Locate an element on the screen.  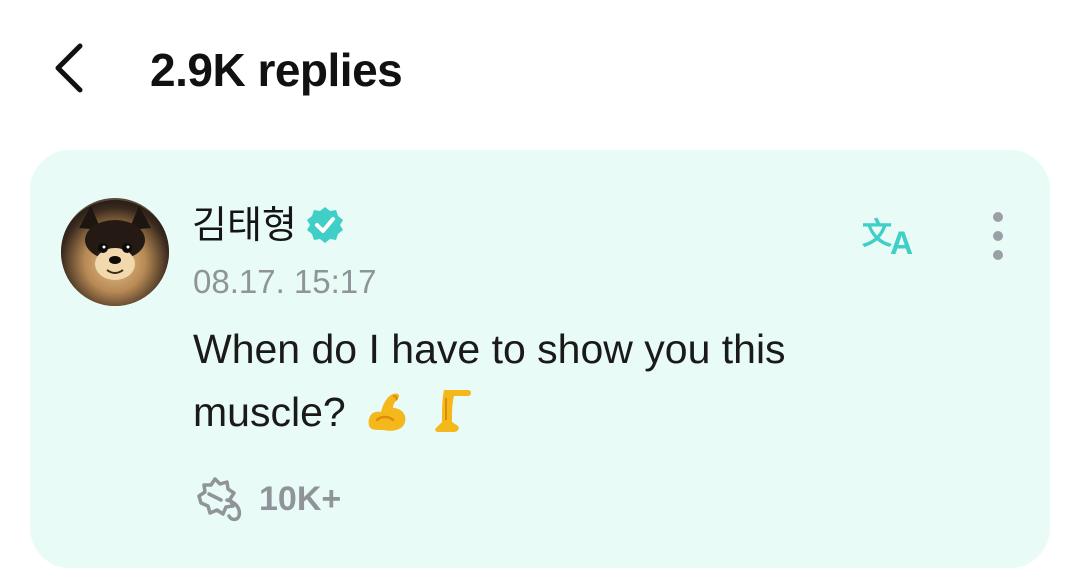
avatar is located at coordinates (115, 252).